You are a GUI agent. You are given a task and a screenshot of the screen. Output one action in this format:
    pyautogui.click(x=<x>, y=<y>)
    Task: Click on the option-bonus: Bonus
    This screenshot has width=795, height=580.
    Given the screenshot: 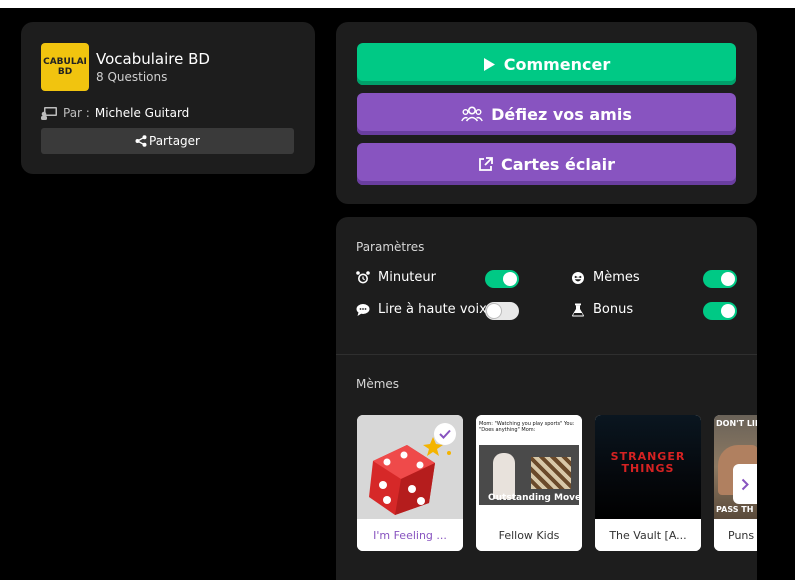 What is the action you would take?
    pyautogui.click(x=602, y=309)
    